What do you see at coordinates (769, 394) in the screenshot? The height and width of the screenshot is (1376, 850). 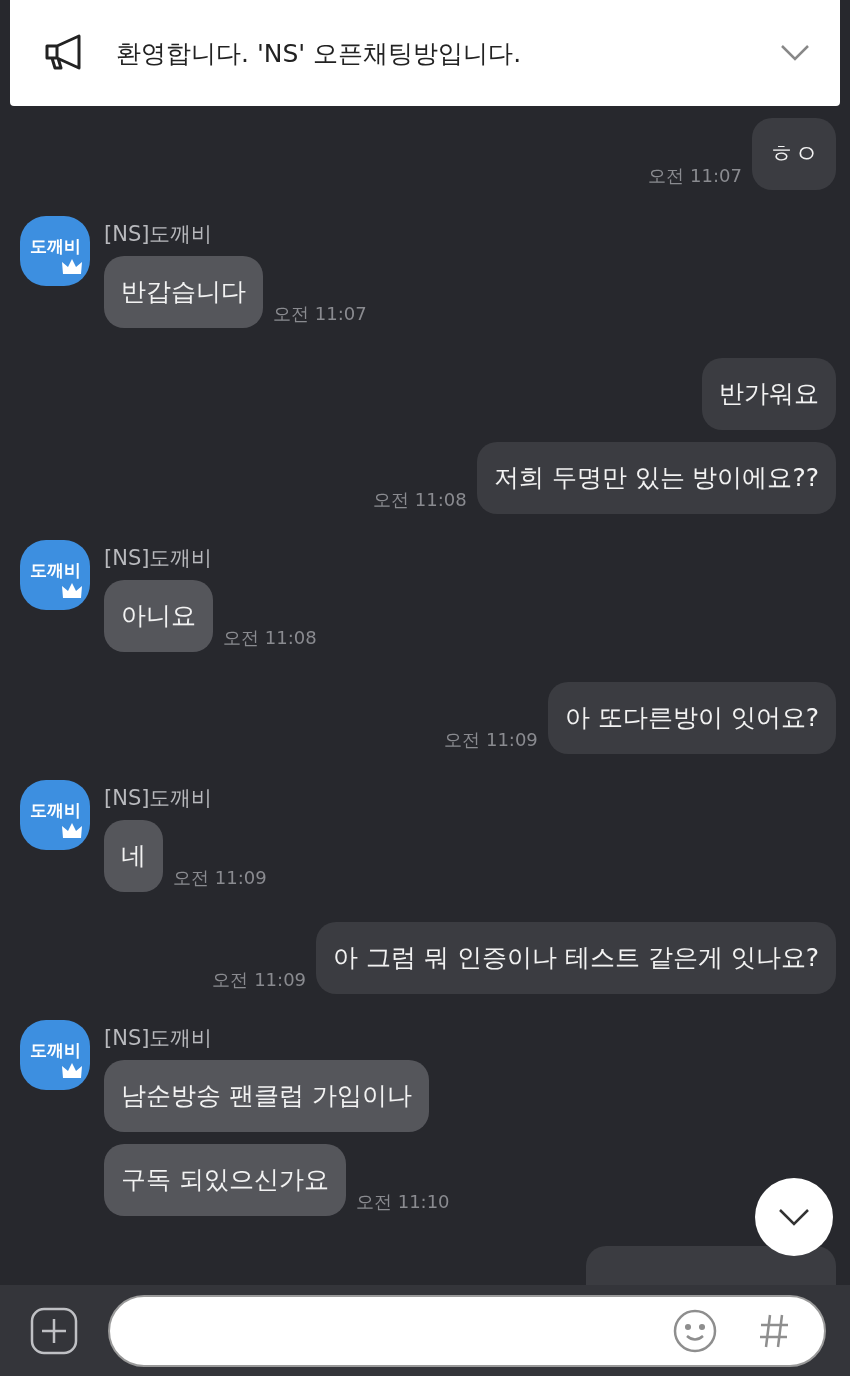 I see `message-bubble: 반가워요` at bounding box center [769, 394].